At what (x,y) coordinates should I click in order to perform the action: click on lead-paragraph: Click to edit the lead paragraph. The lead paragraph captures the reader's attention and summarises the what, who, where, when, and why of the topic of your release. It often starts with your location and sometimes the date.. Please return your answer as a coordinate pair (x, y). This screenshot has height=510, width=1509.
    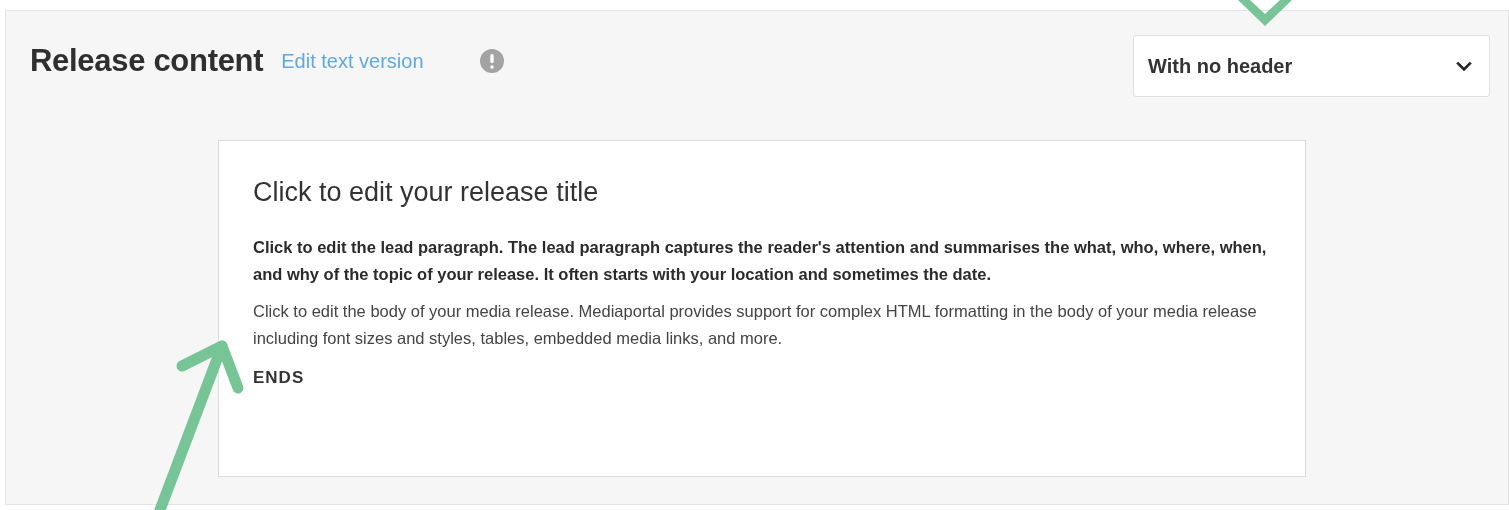
    Looking at the image, I should click on (764, 261).